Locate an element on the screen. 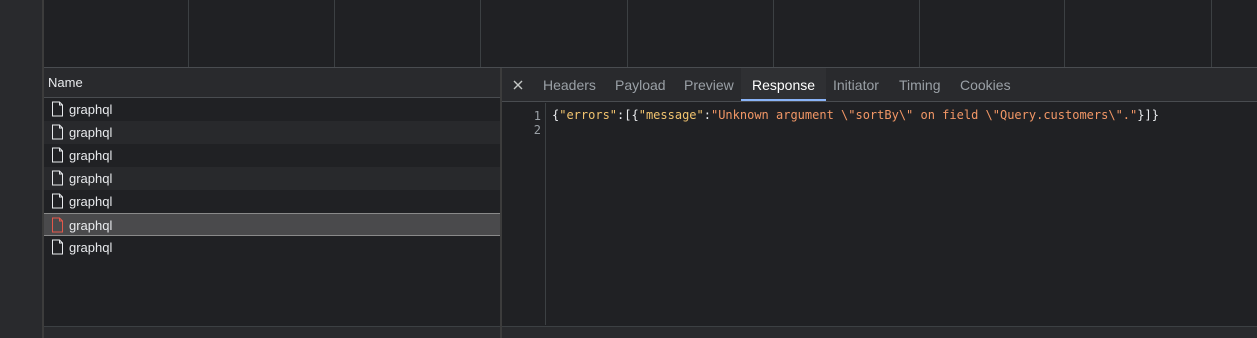 The image size is (1257, 338). line-number-gutter: 1 2 is located at coordinates (524, 214).